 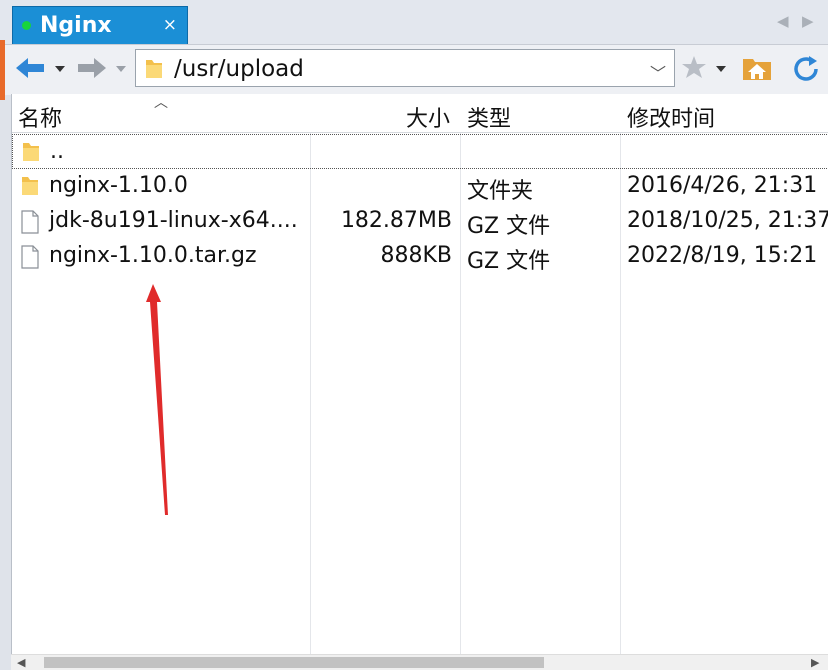 What do you see at coordinates (239, 69) in the screenshot?
I see `address-path: /usr/upload` at bounding box center [239, 69].